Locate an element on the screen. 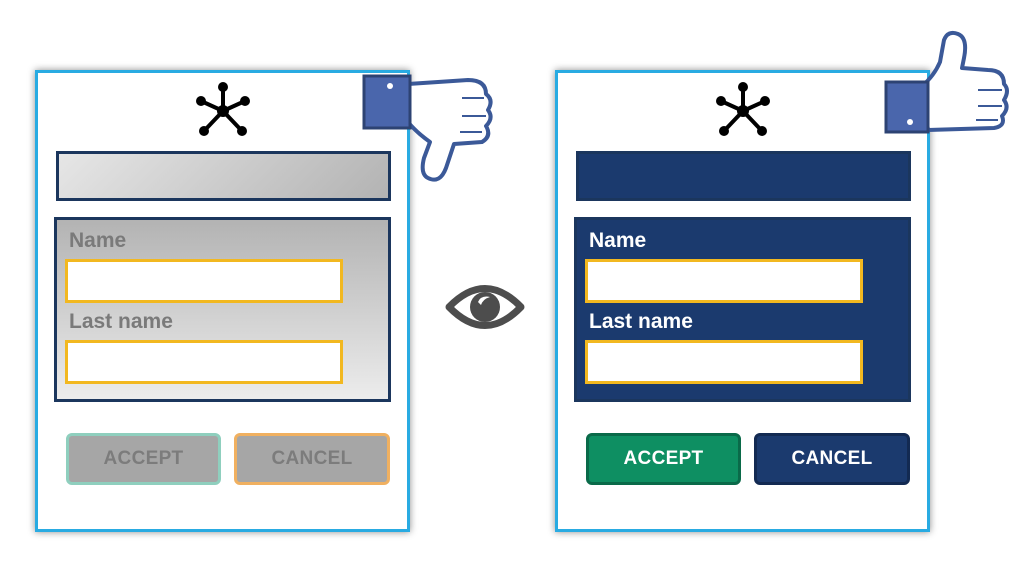 The height and width of the screenshot is (566, 1024). thumbs-up-icon is located at coordinates (946, 82).